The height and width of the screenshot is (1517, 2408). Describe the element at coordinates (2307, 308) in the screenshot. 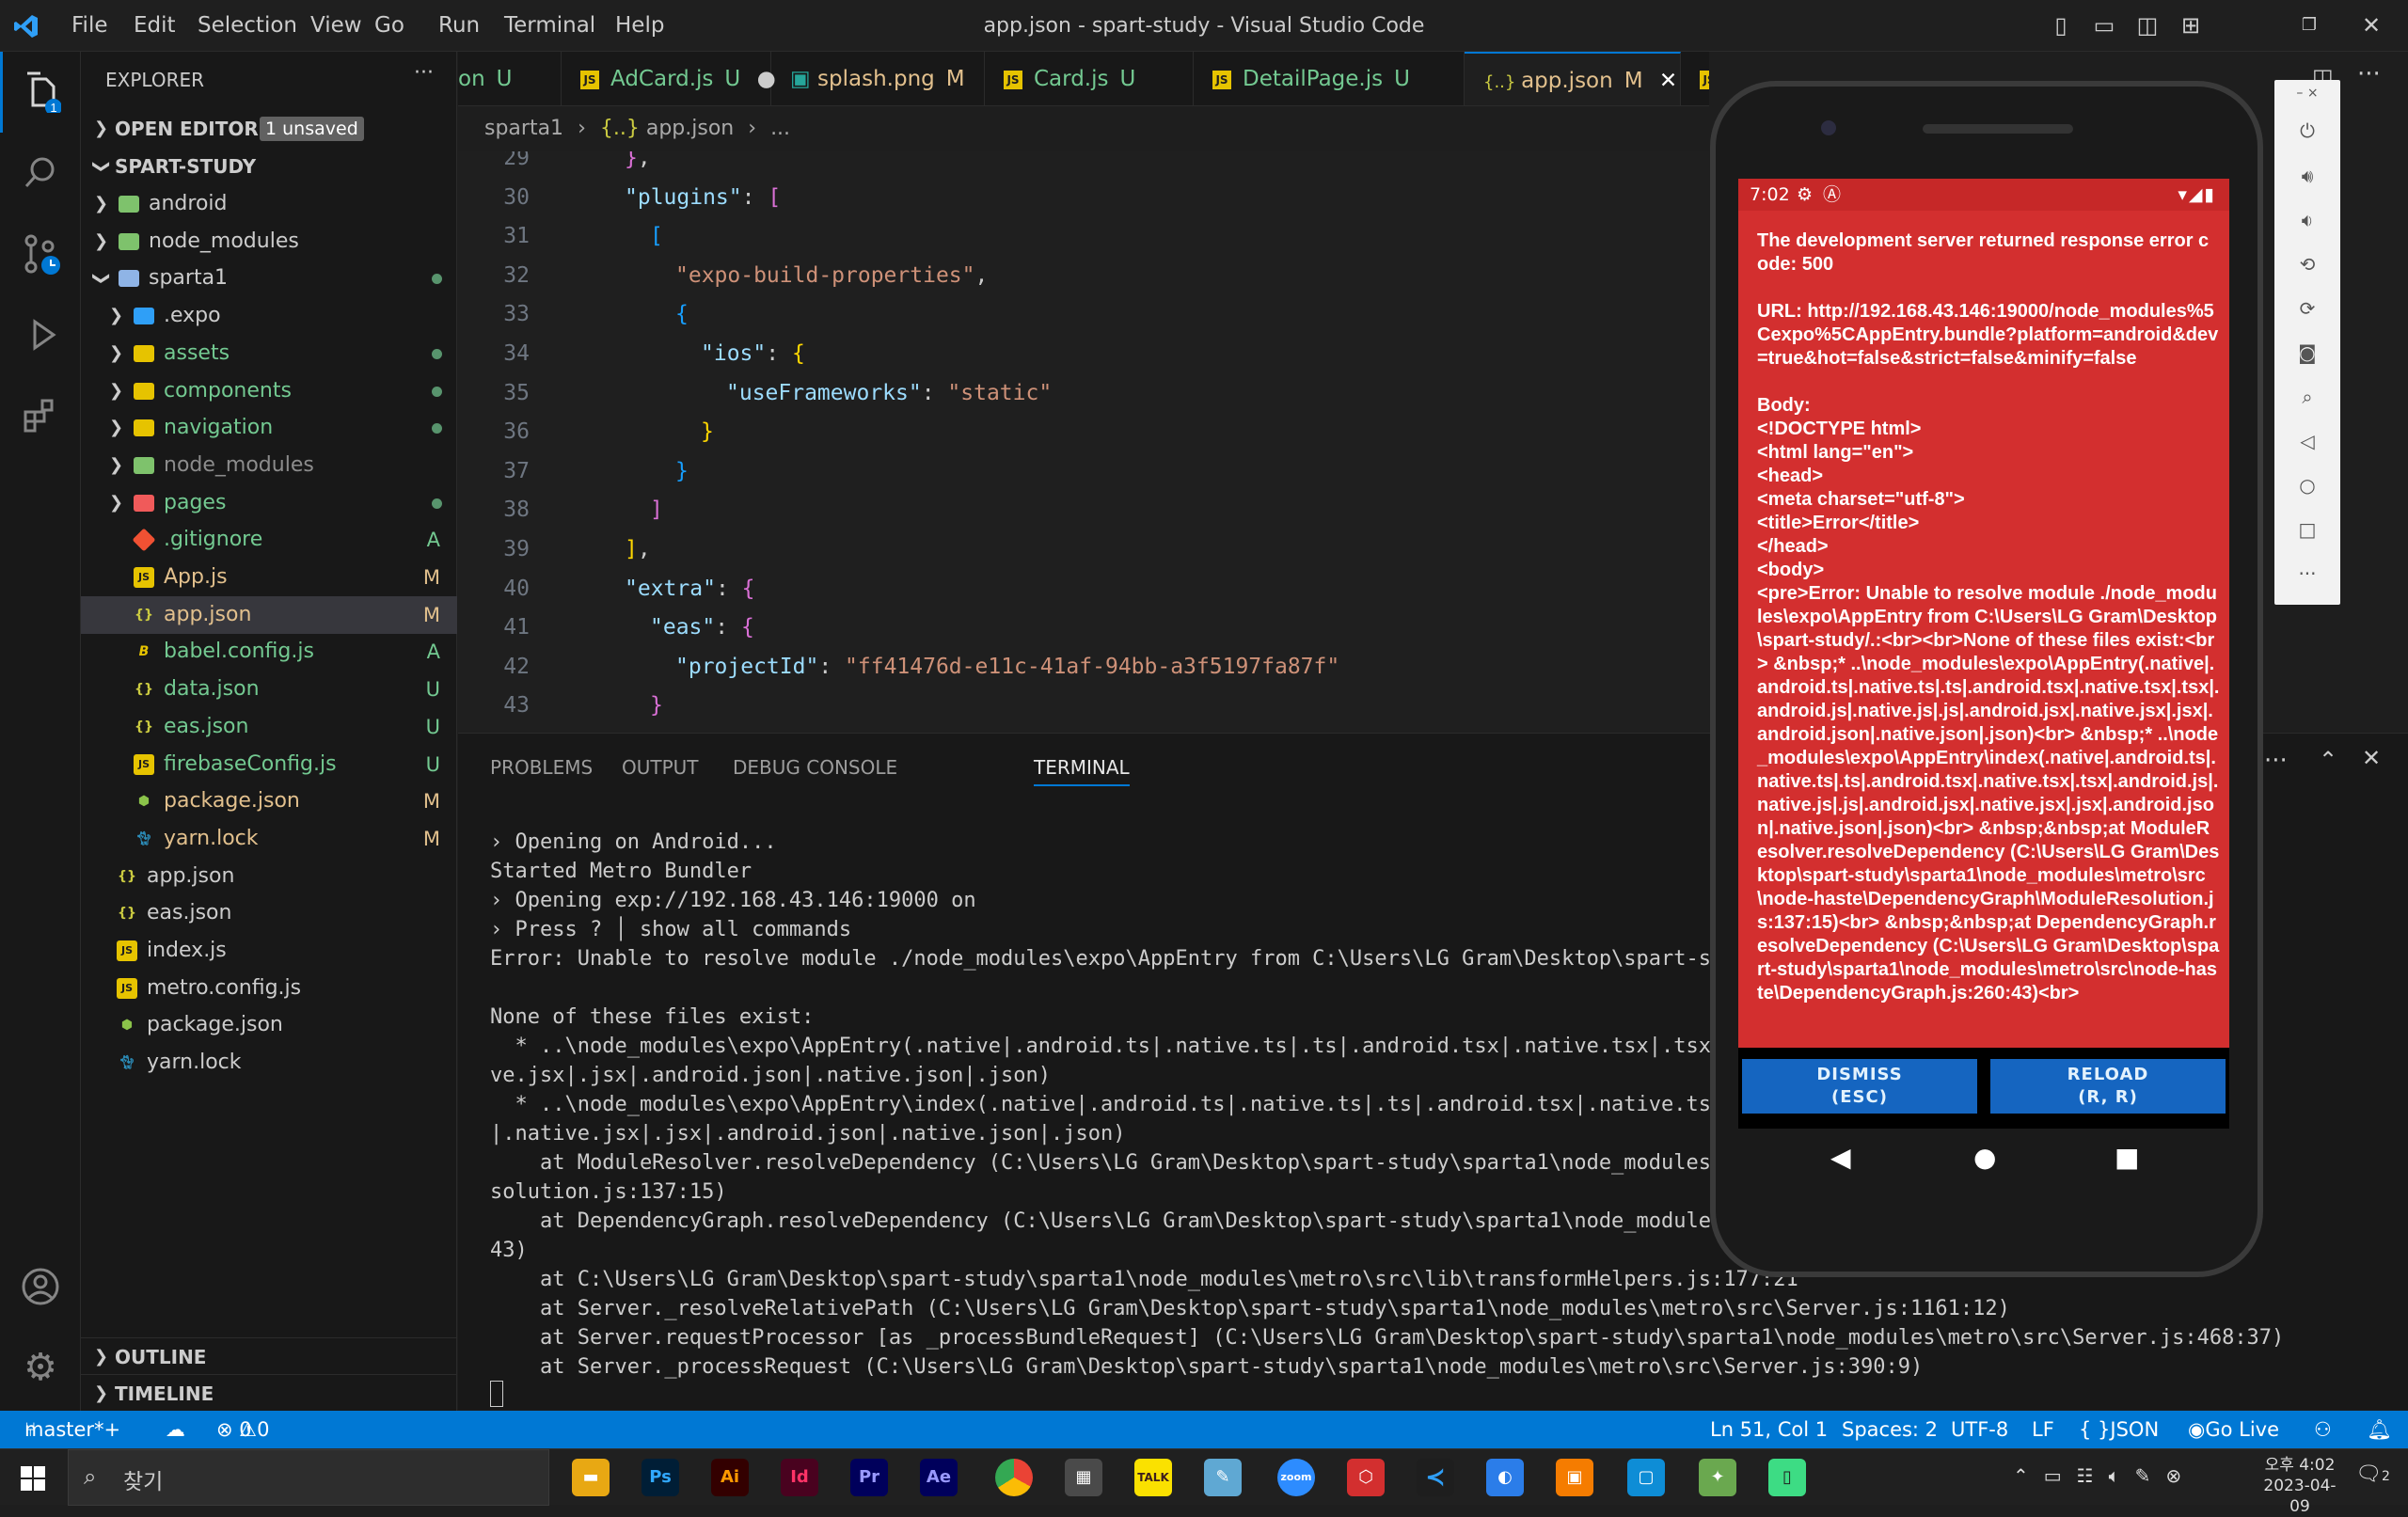

I see `rotate-right-icon: ⟳` at that location.